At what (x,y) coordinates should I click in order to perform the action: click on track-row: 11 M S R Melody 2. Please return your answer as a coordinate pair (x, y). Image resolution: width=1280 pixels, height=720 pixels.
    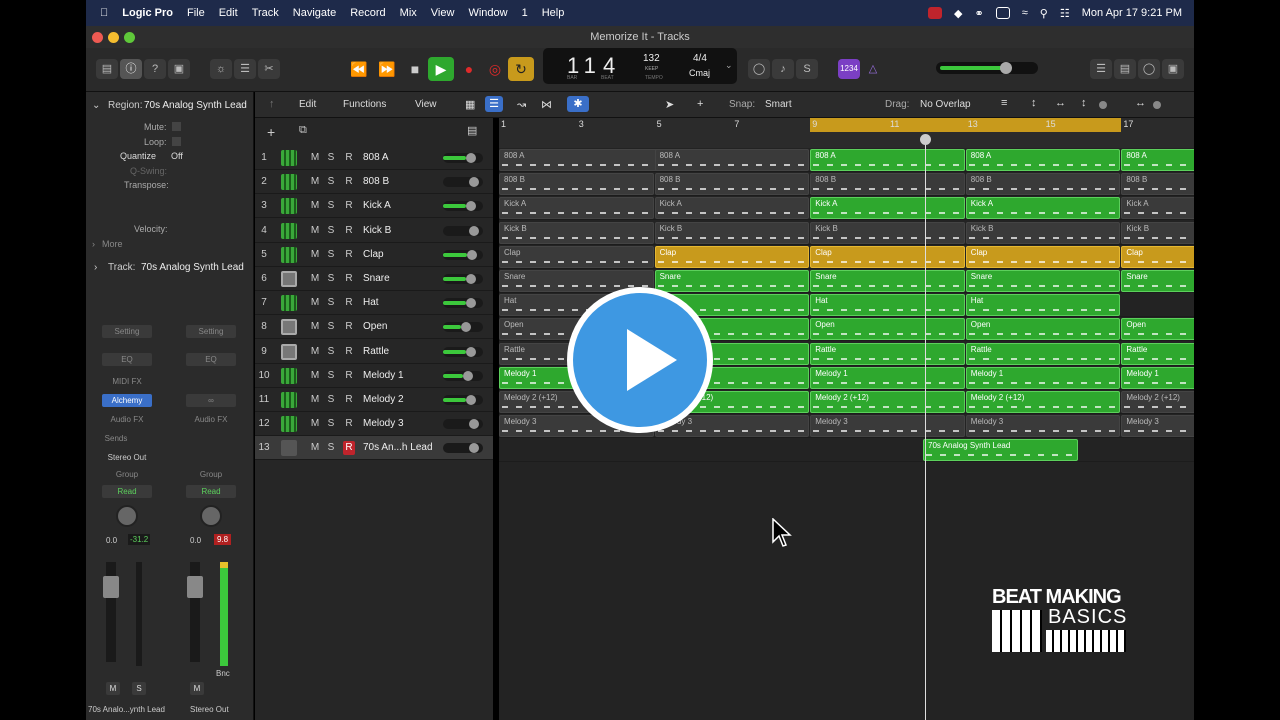
    Looking at the image, I should click on (374, 400).